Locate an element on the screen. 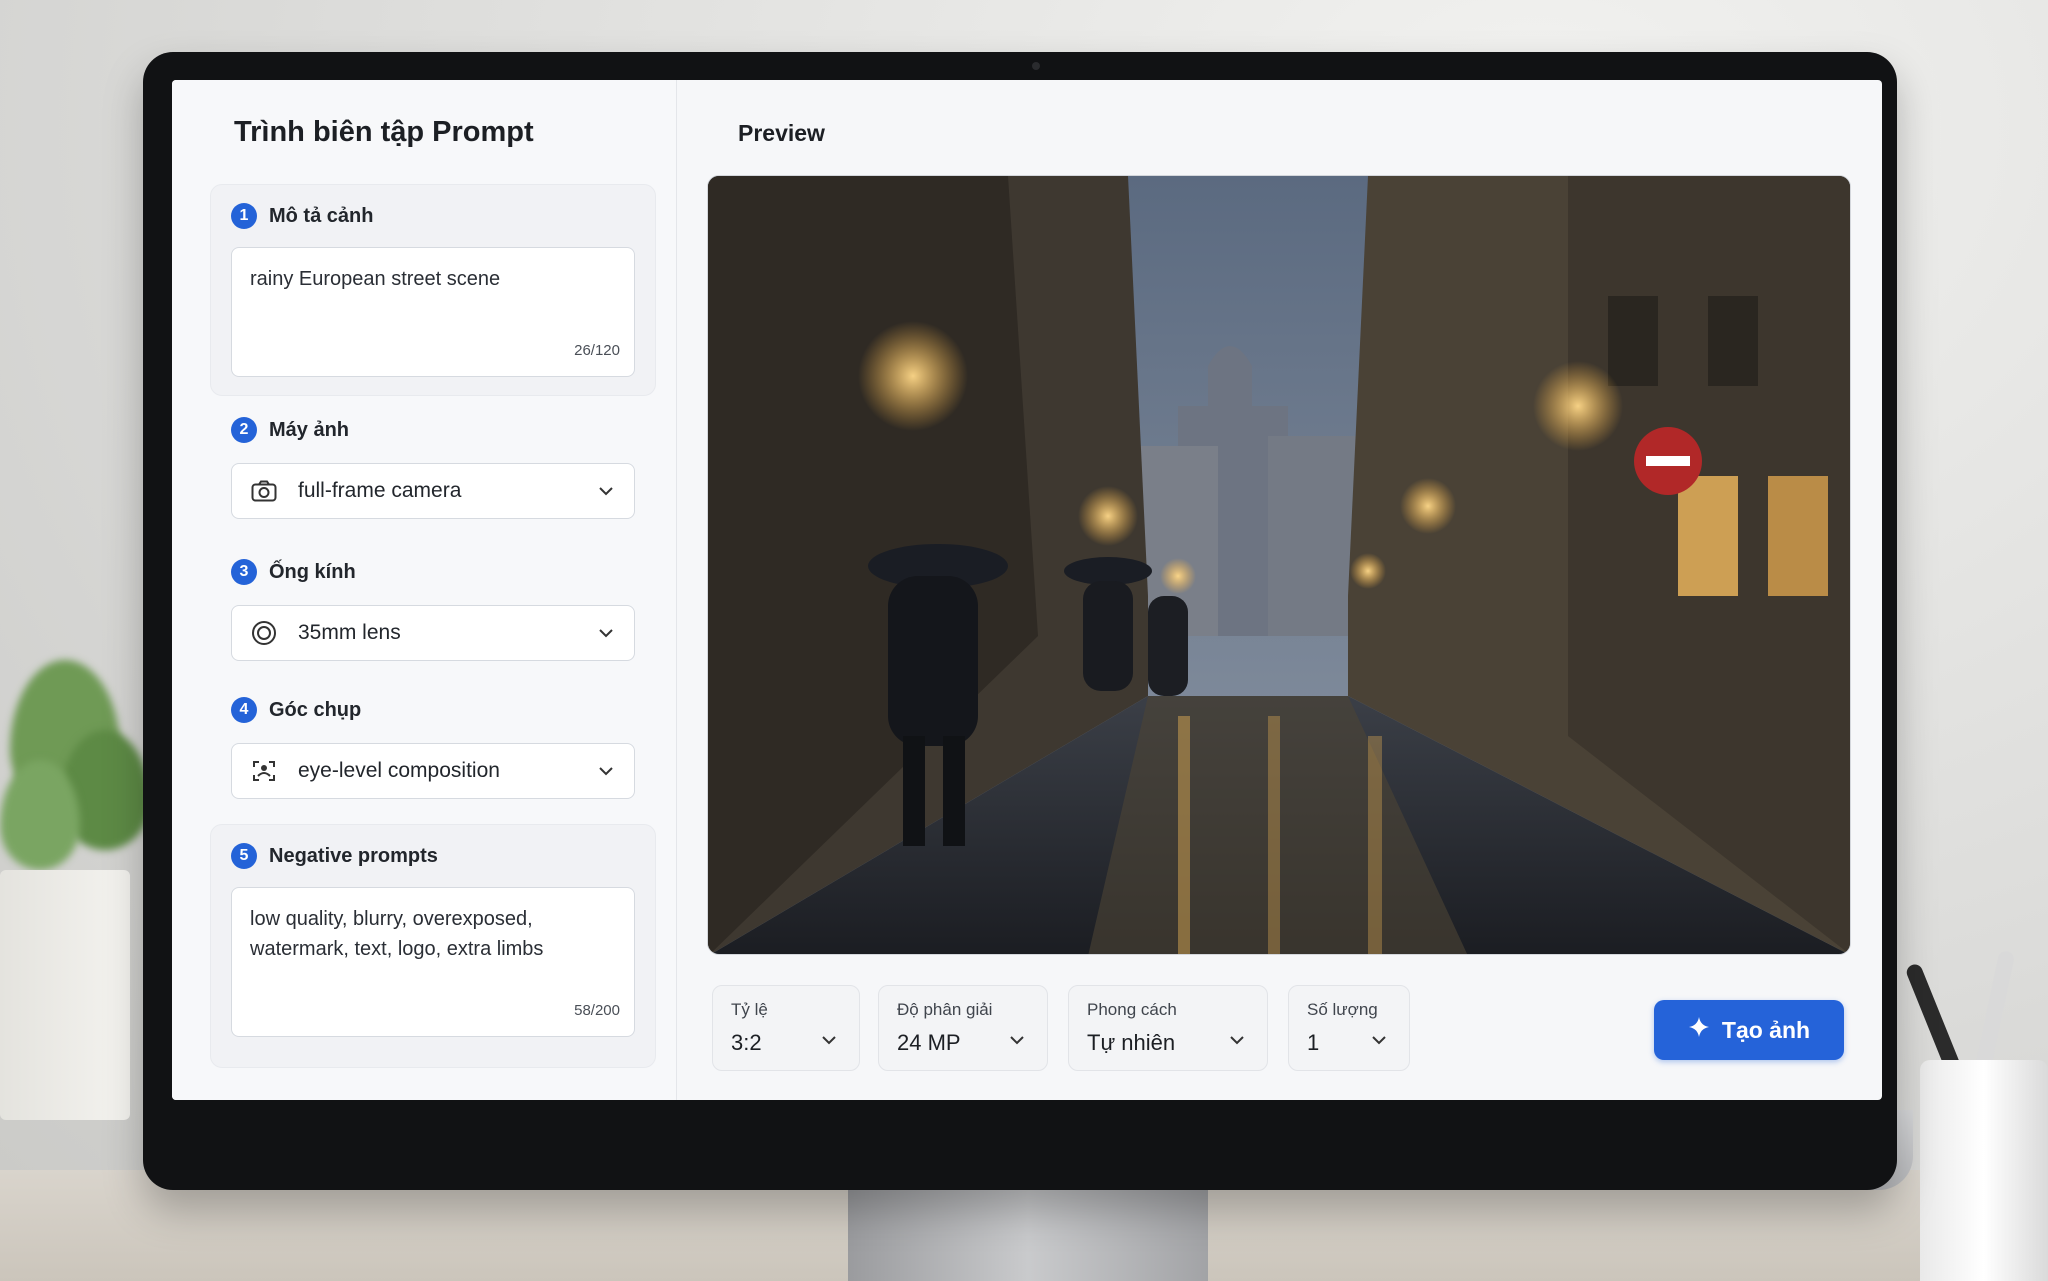 The height and width of the screenshot is (1281, 2048). quantity-select: Số lượng 1 is located at coordinates (1349, 1028).